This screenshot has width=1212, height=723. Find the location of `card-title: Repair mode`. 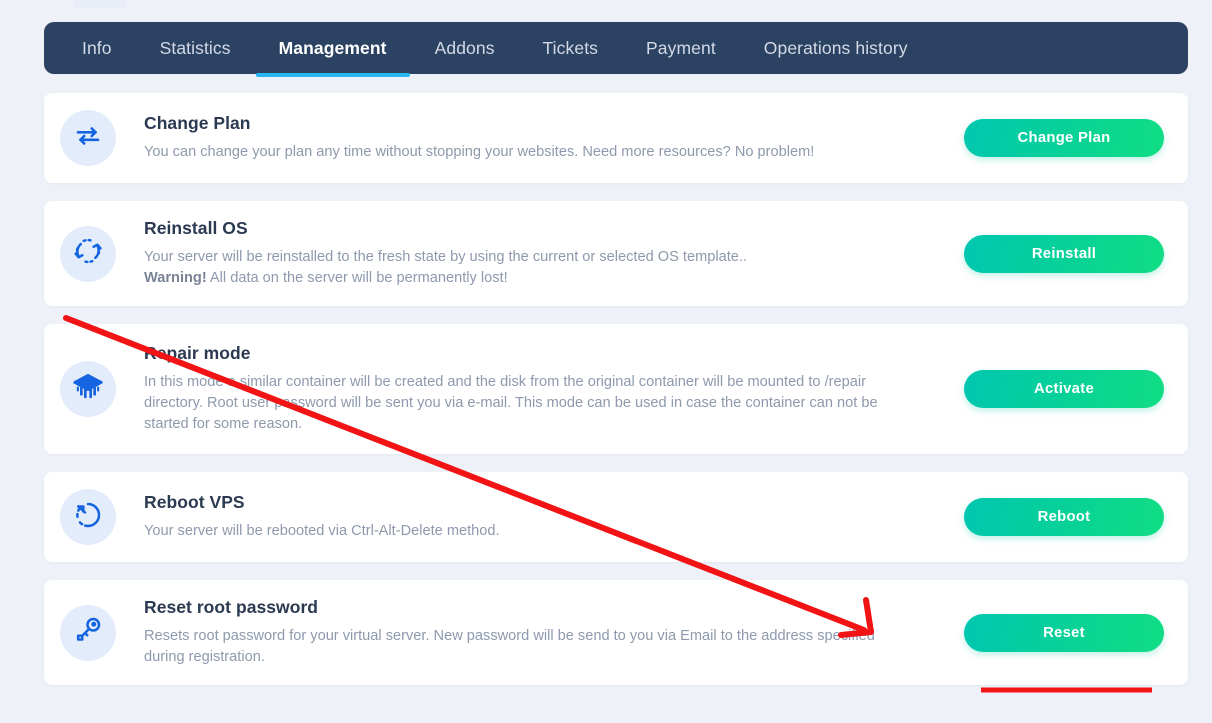

card-title: Repair mode is located at coordinates (197, 353).